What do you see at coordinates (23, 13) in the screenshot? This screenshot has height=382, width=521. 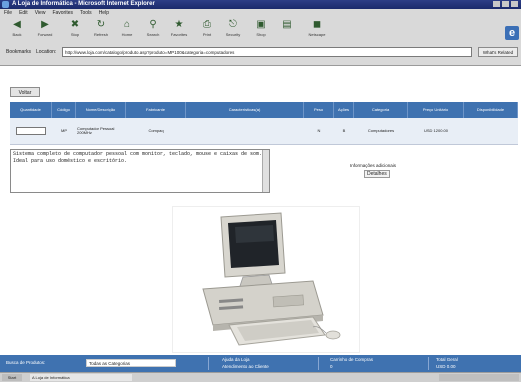 I see `menu-edit: Edit` at bounding box center [23, 13].